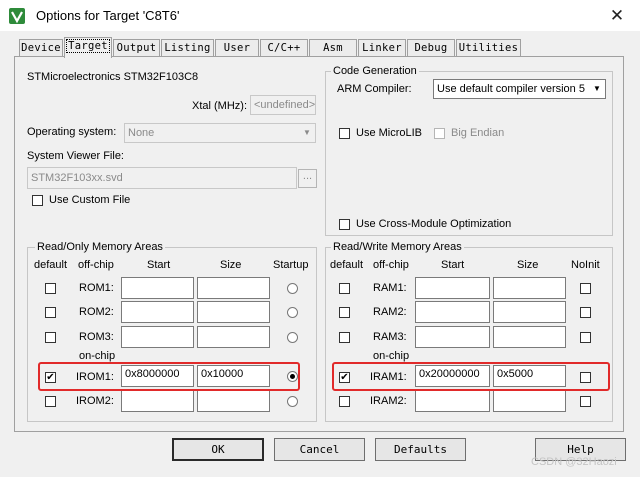  I want to click on tab-asm: Asm, so click(333, 48).